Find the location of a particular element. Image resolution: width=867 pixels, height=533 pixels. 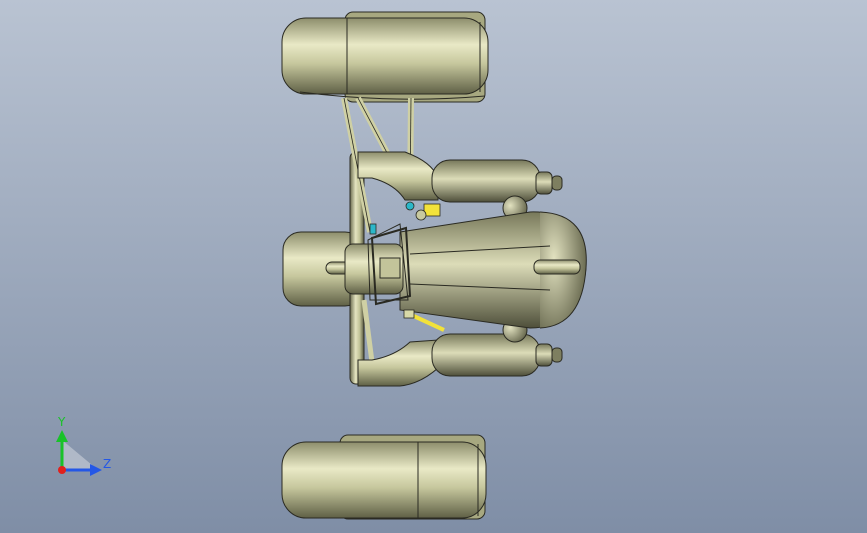

triad-z-label: Z is located at coordinates (107, 464).